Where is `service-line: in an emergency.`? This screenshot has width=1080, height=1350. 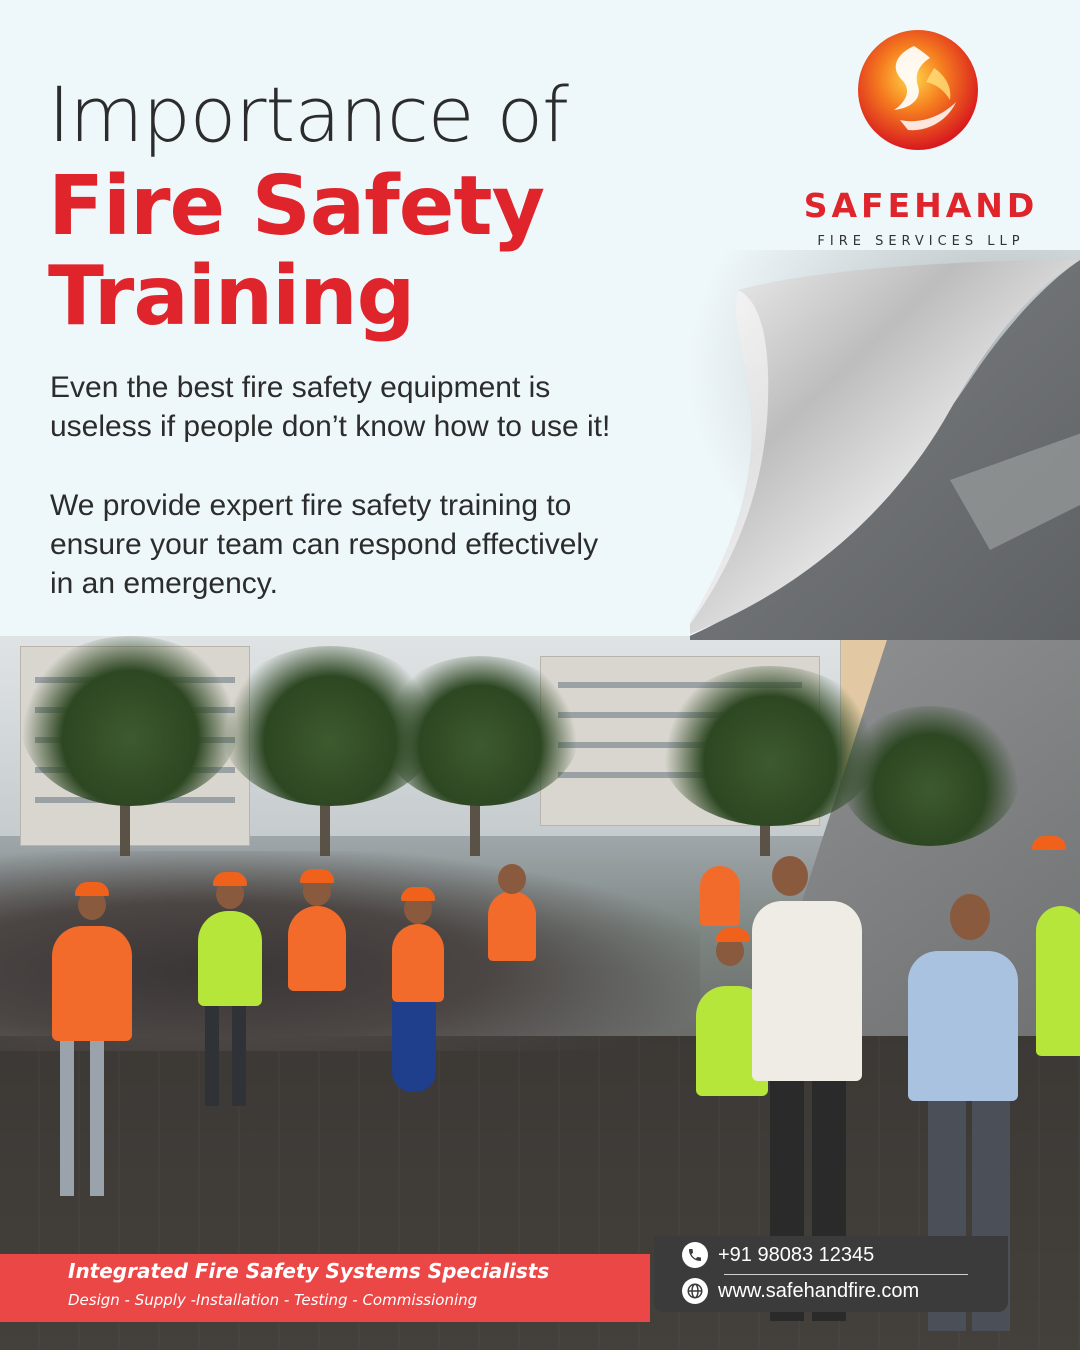 service-line: in an emergency. is located at coordinates (164, 583).